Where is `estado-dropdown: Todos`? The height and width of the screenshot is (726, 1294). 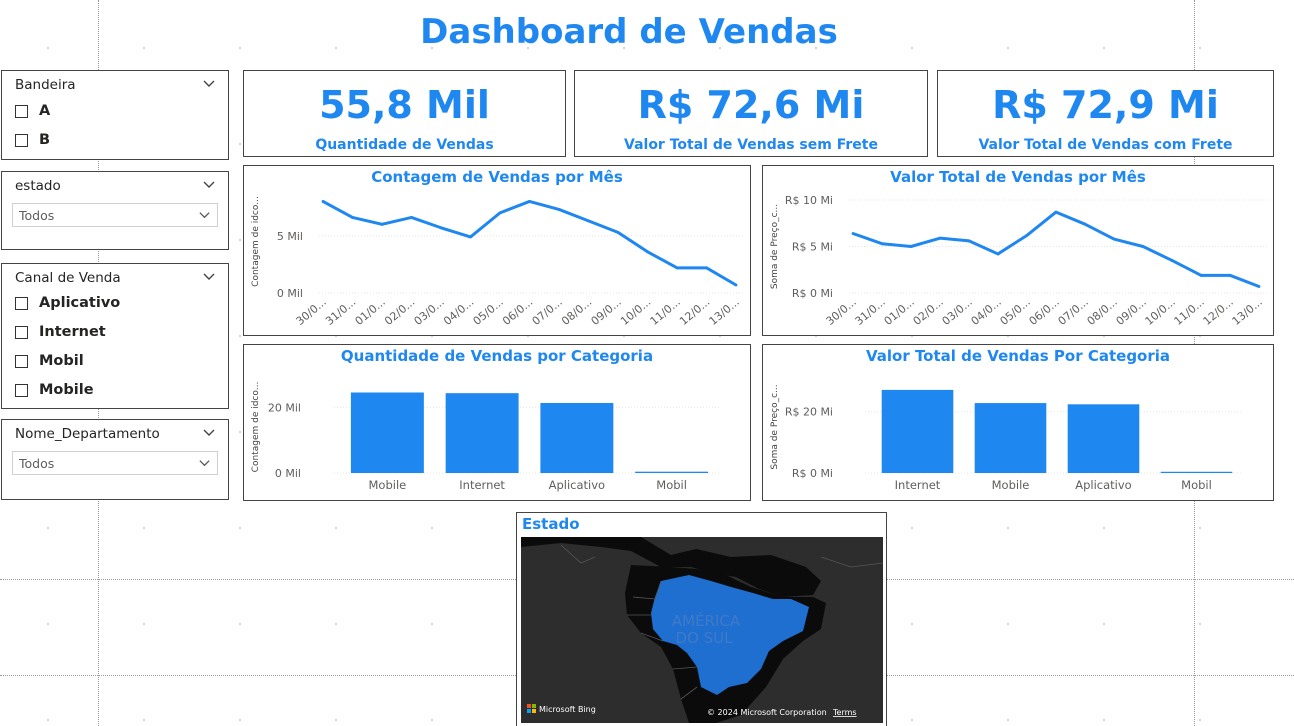
estado-dropdown: Todos is located at coordinates (115, 215).